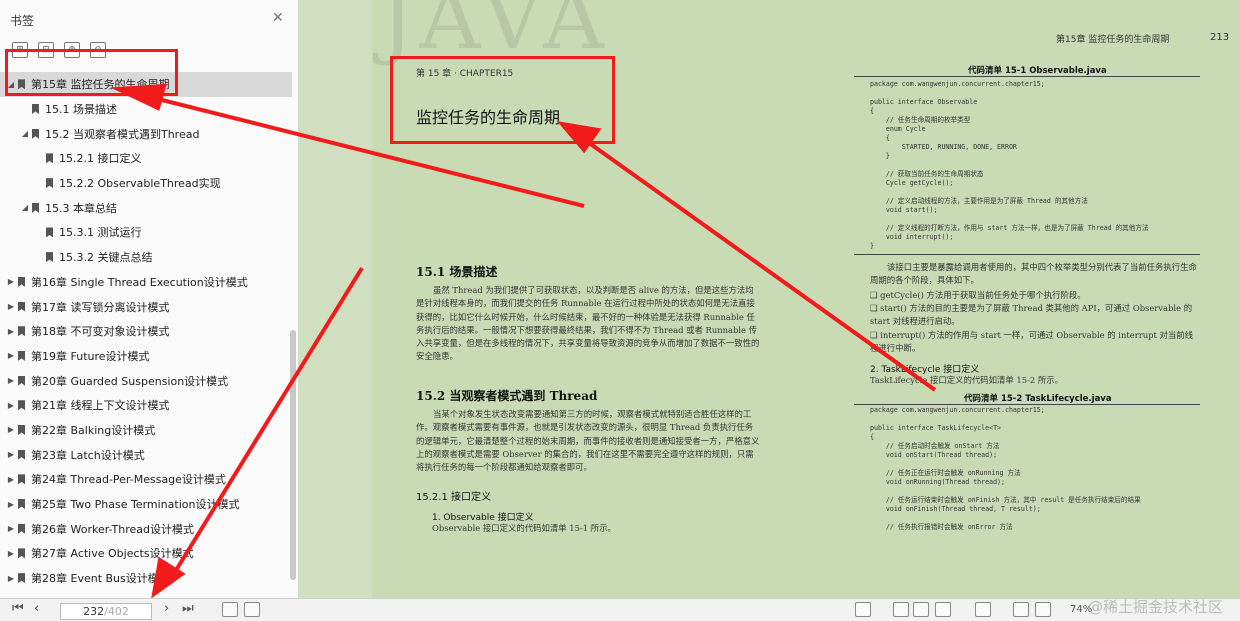  What do you see at coordinates (943, 609) in the screenshot?
I see `book-mode-icon` at bounding box center [943, 609].